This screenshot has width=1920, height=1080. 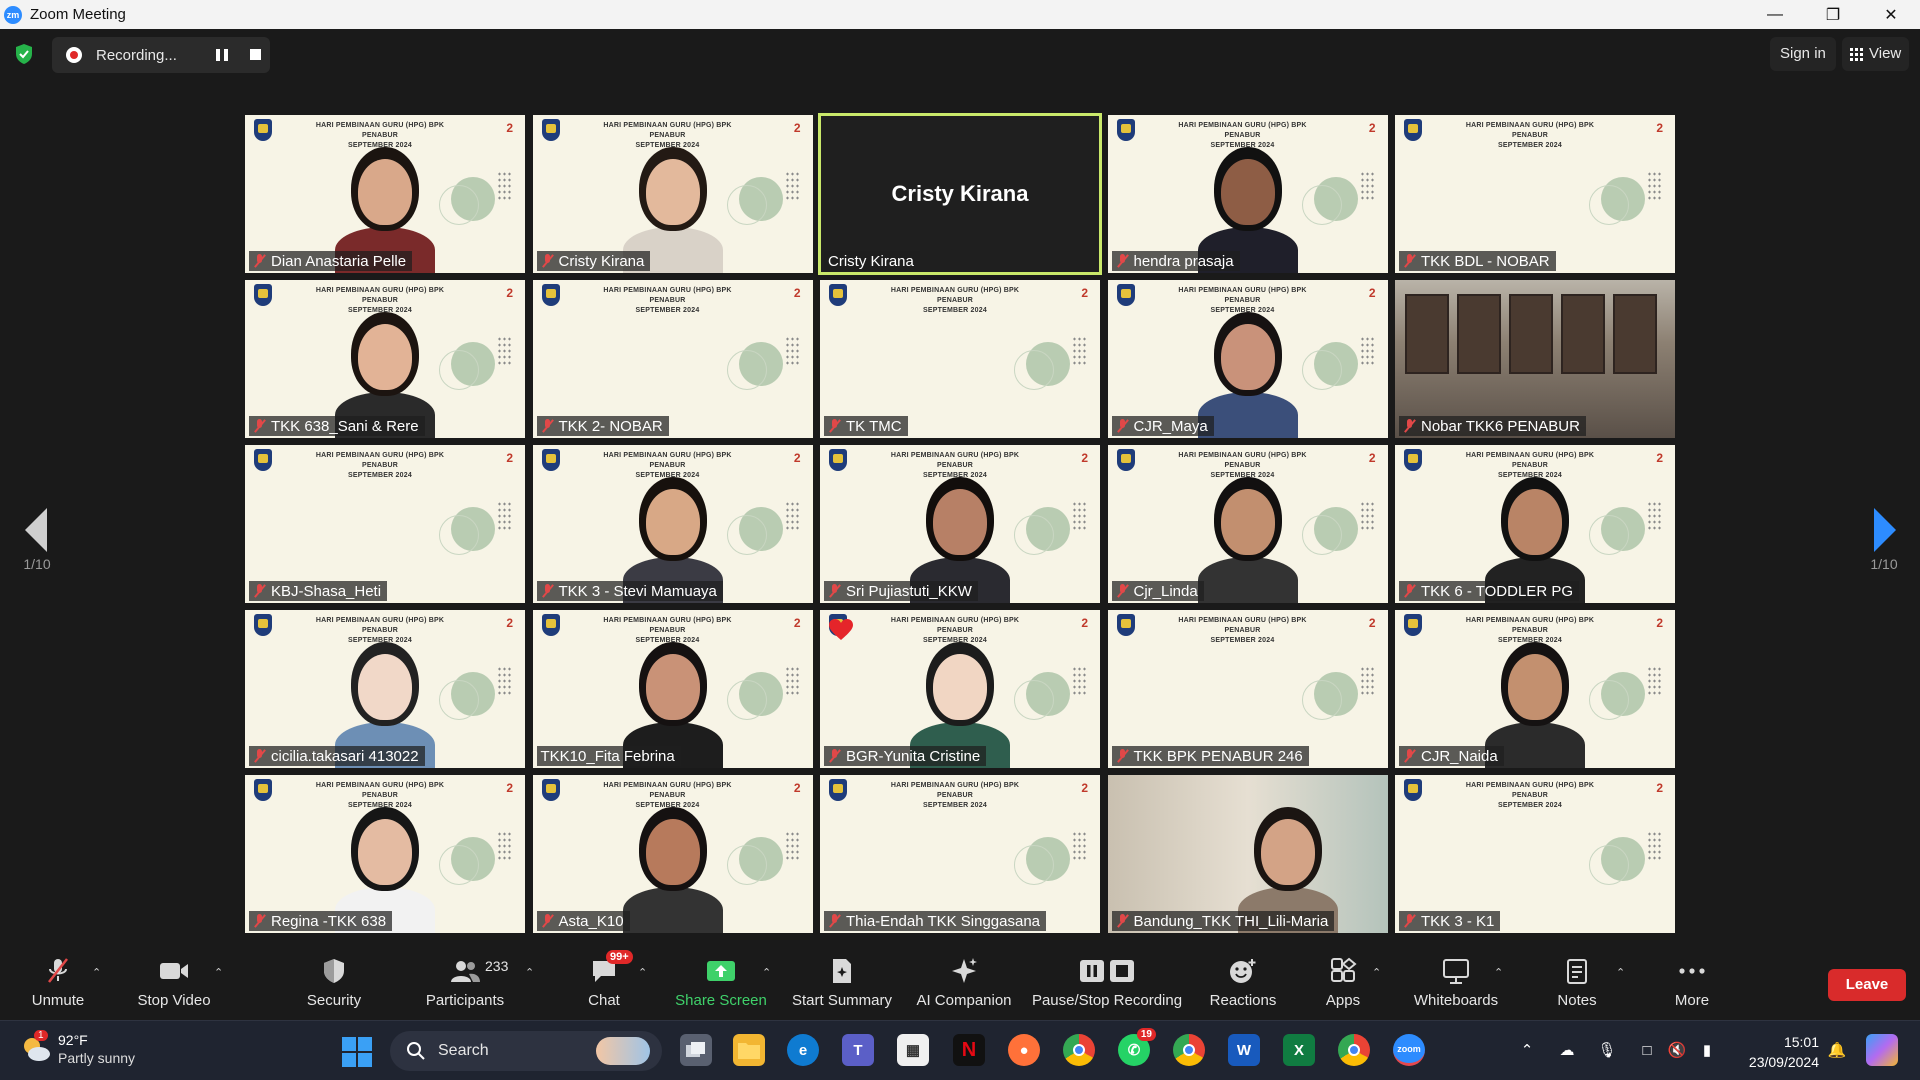 I want to click on teams-icon: T, so click(x=858, y=1050).